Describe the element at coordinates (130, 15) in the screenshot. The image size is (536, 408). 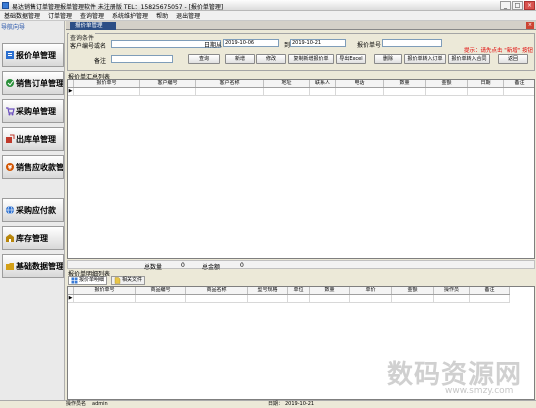
I see `menu-system: 系统维护管理` at that location.